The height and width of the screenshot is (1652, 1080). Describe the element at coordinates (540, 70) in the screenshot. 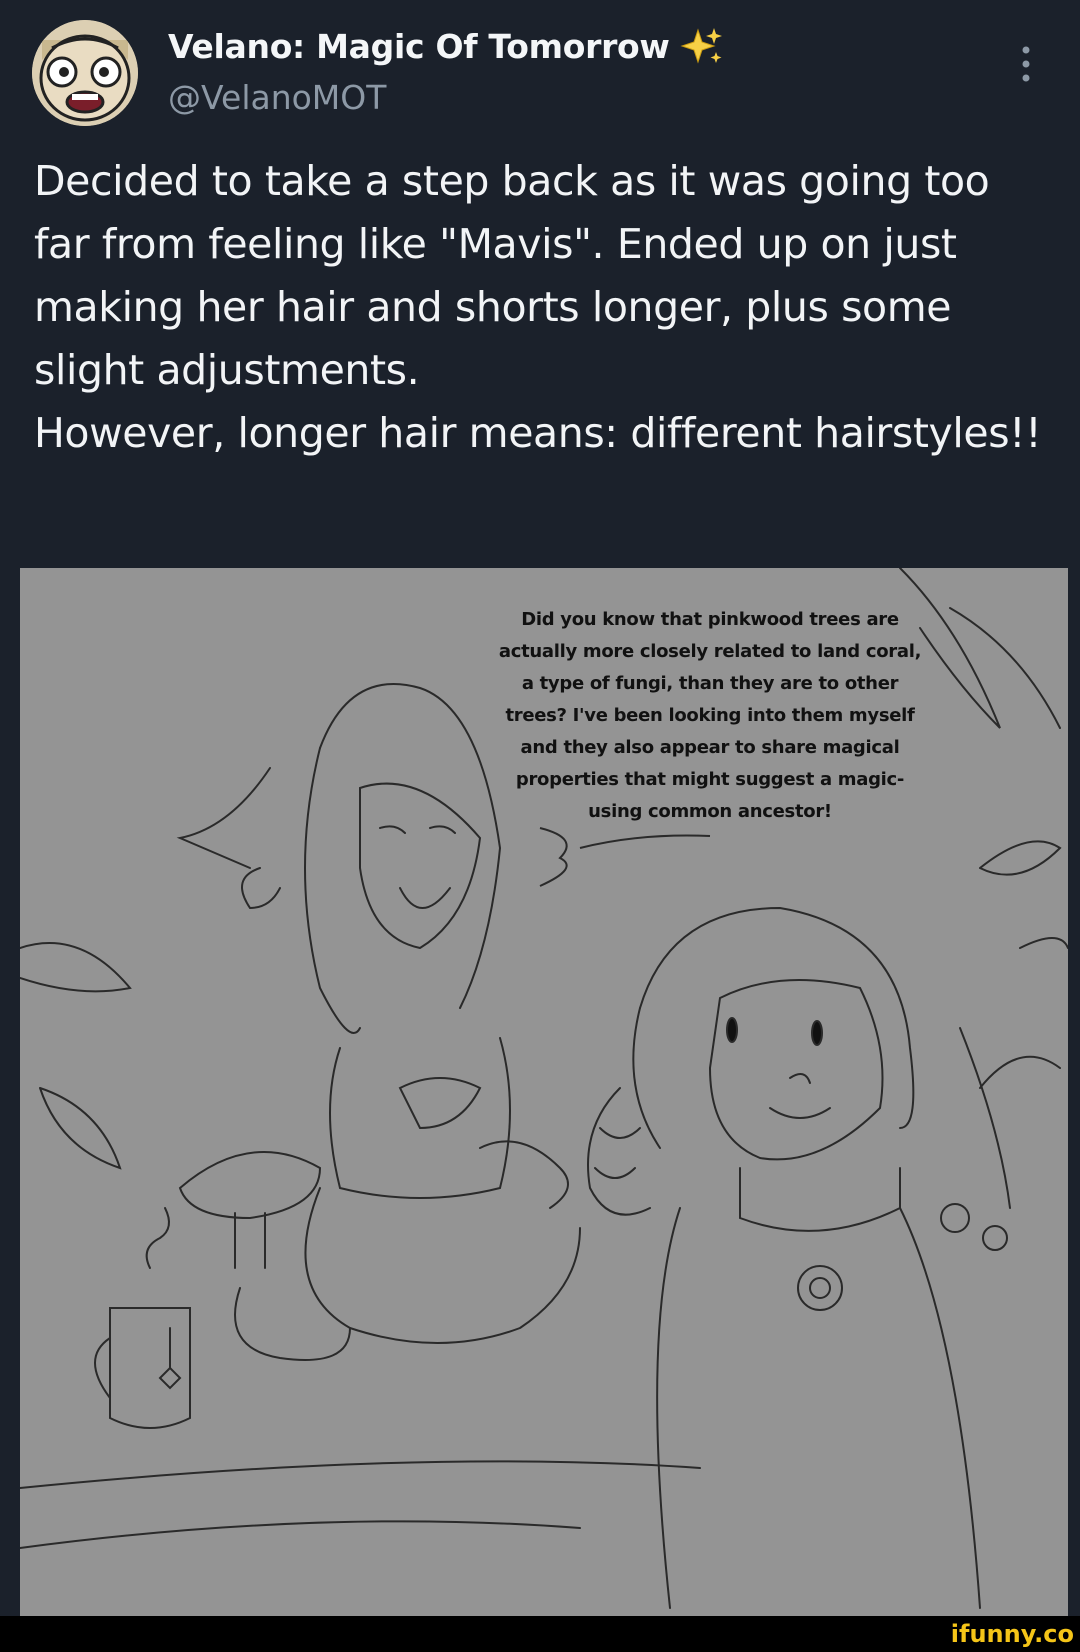

I see `tweet-header: Velano: Magic Of Tomorrow @VelanoMOT` at that location.